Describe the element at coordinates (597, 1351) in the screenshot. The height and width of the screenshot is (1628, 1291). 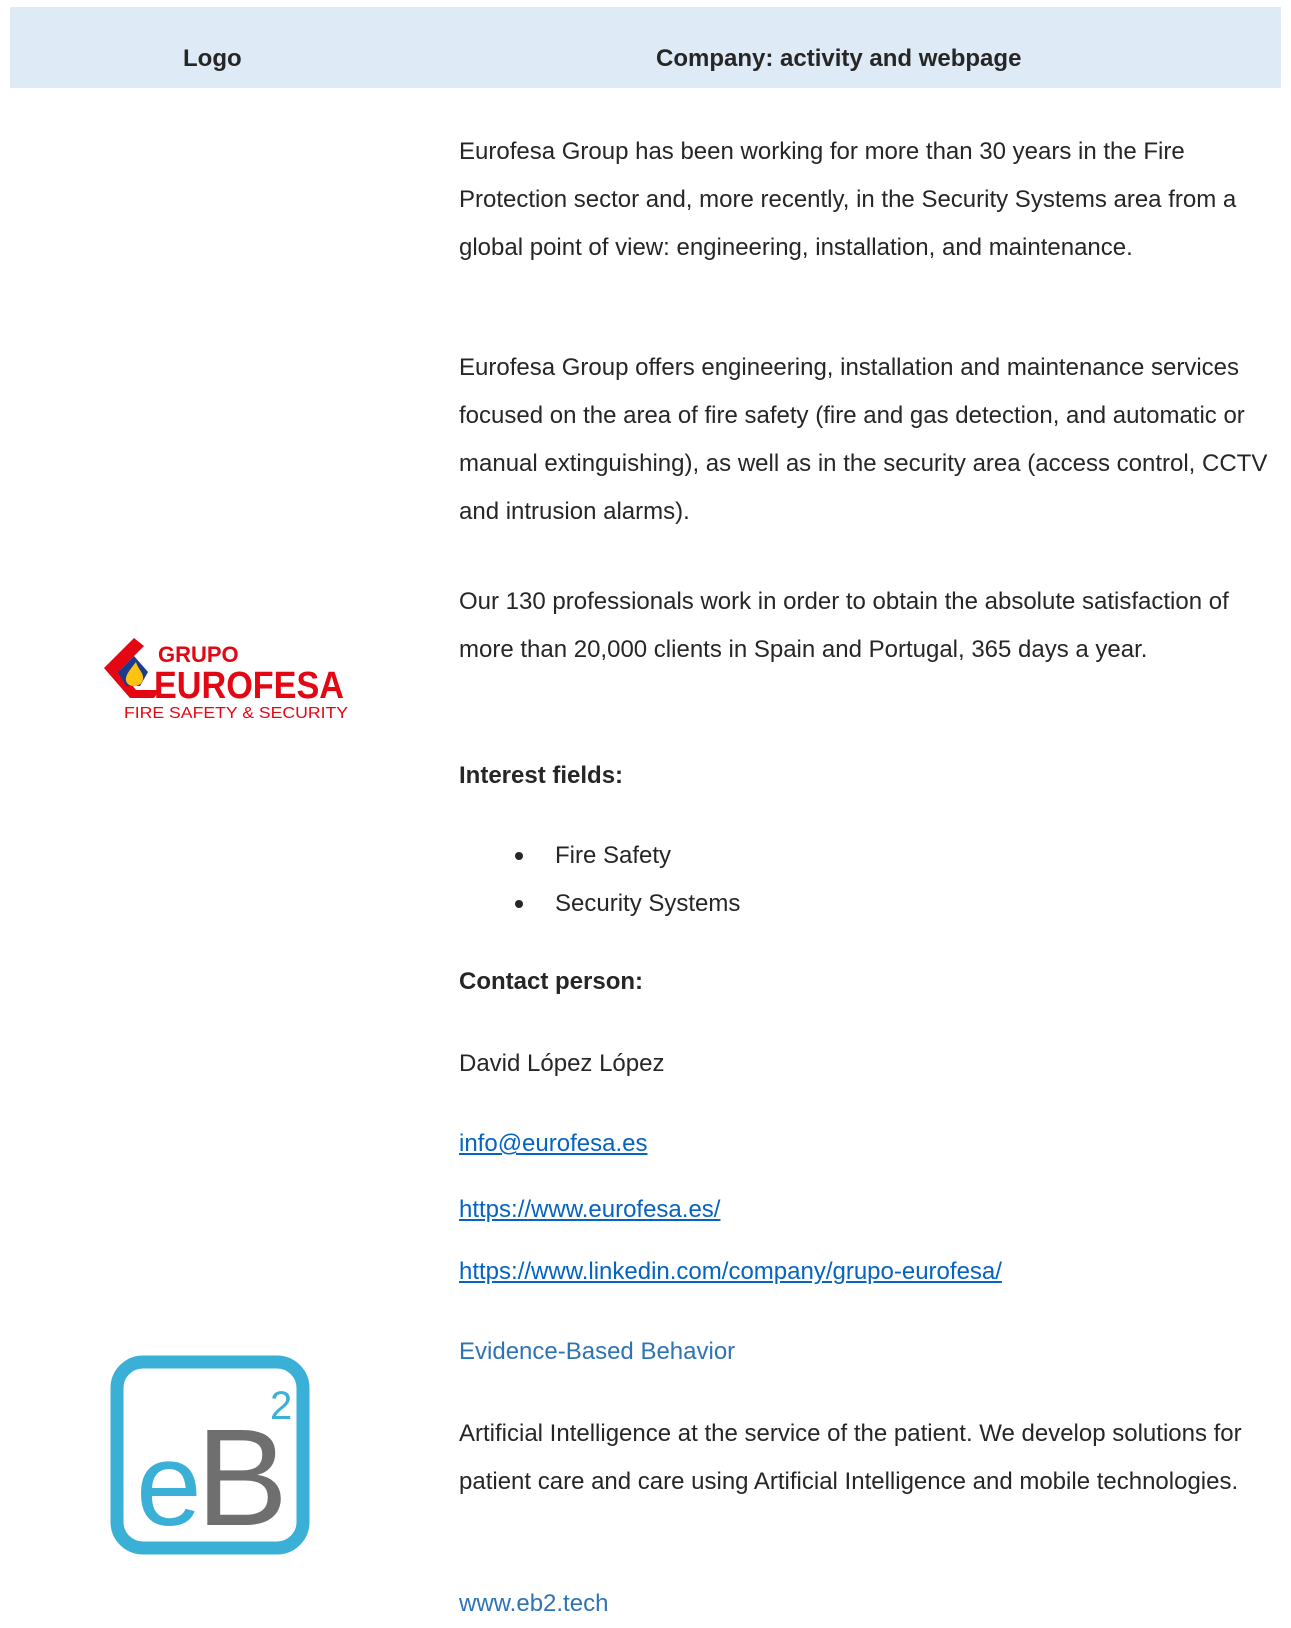
I see `eb2-company-name: Evidence-Based Behavior` at that location.